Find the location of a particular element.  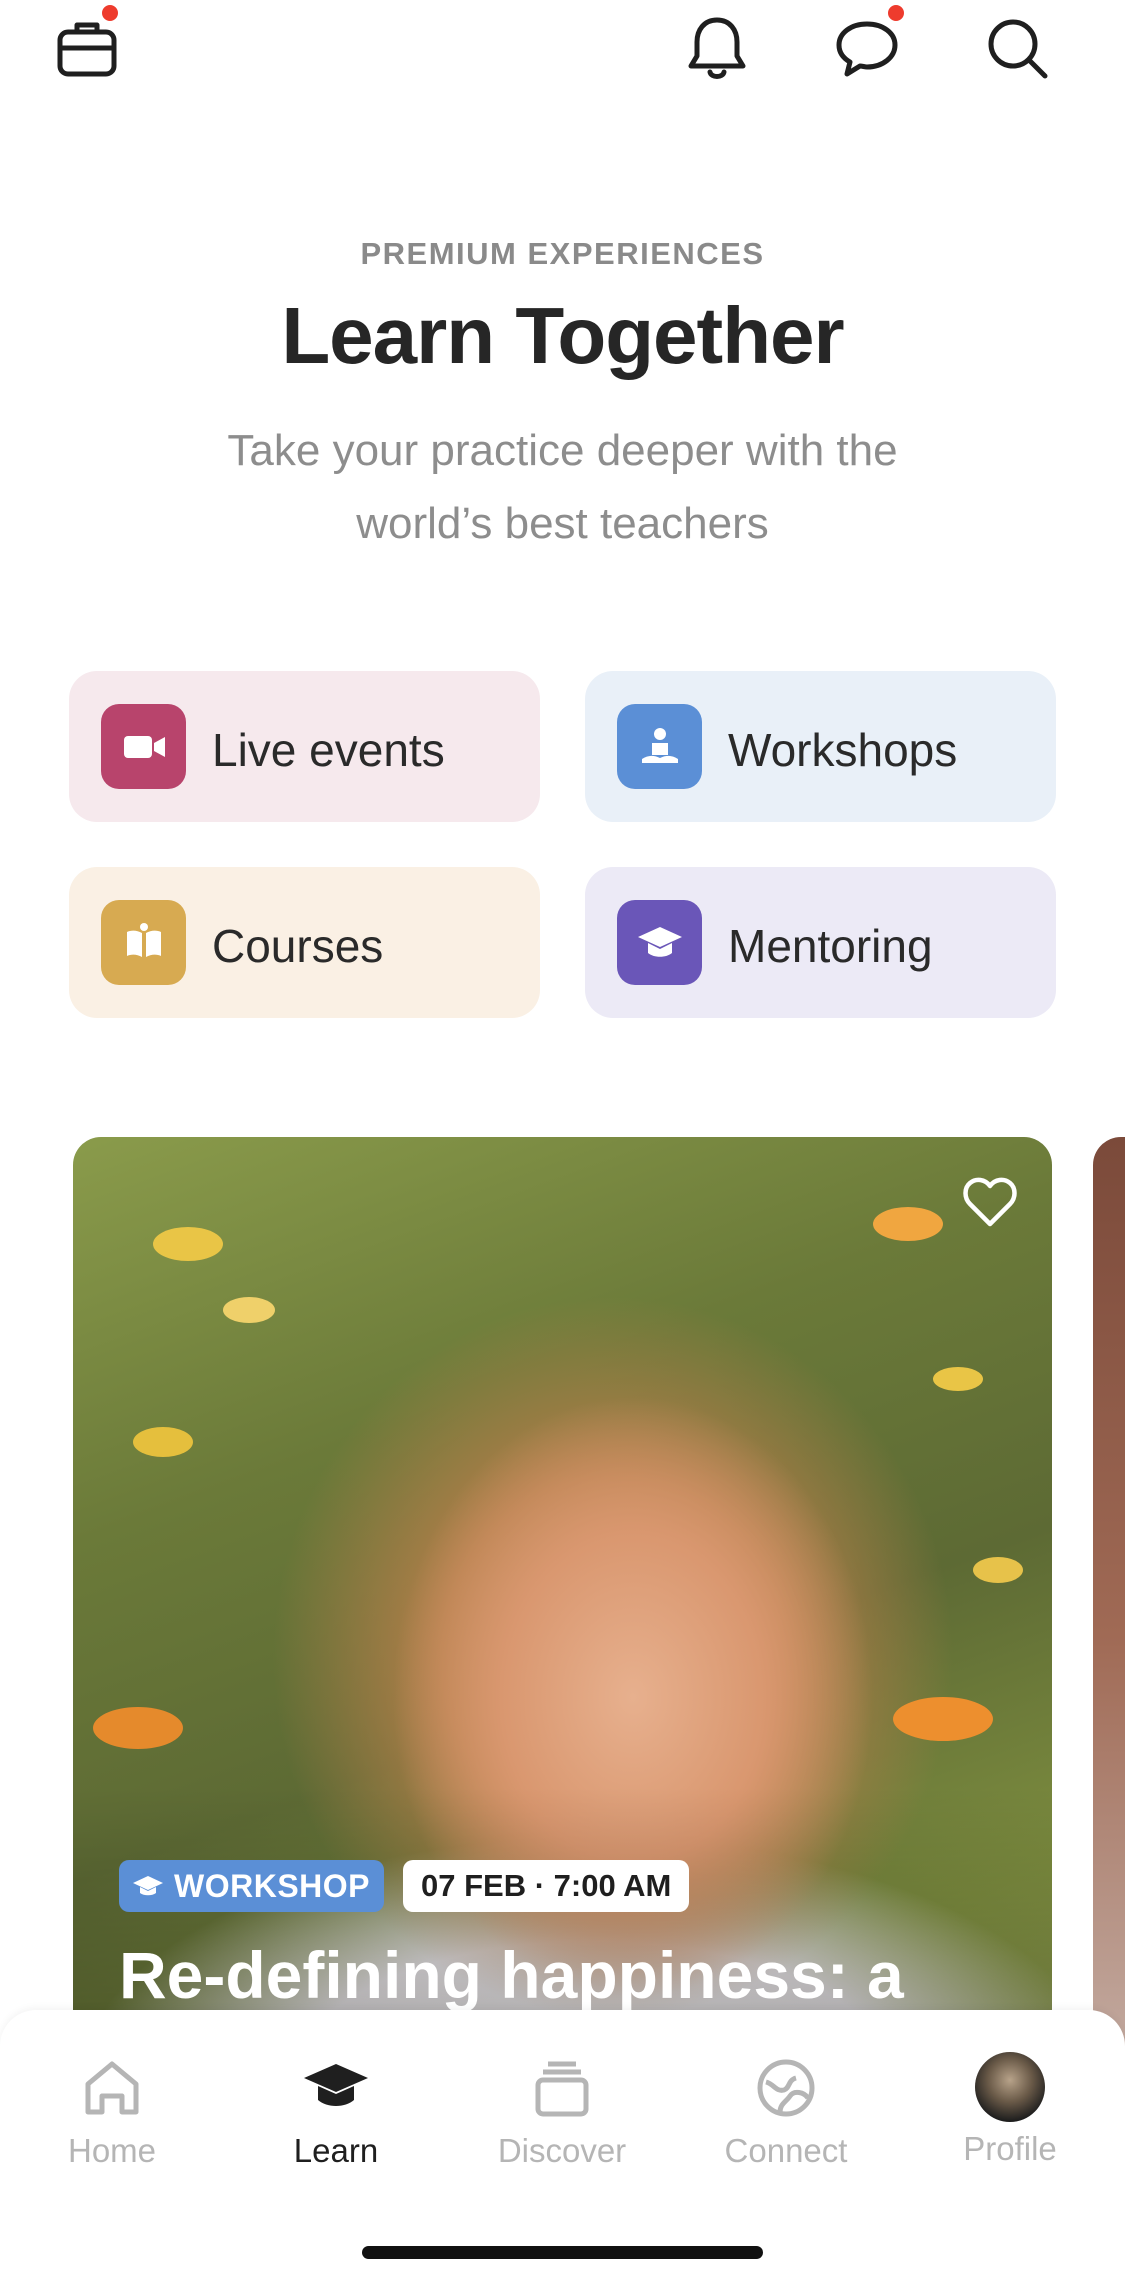

search-icon is located at coordinates (1018, 49).